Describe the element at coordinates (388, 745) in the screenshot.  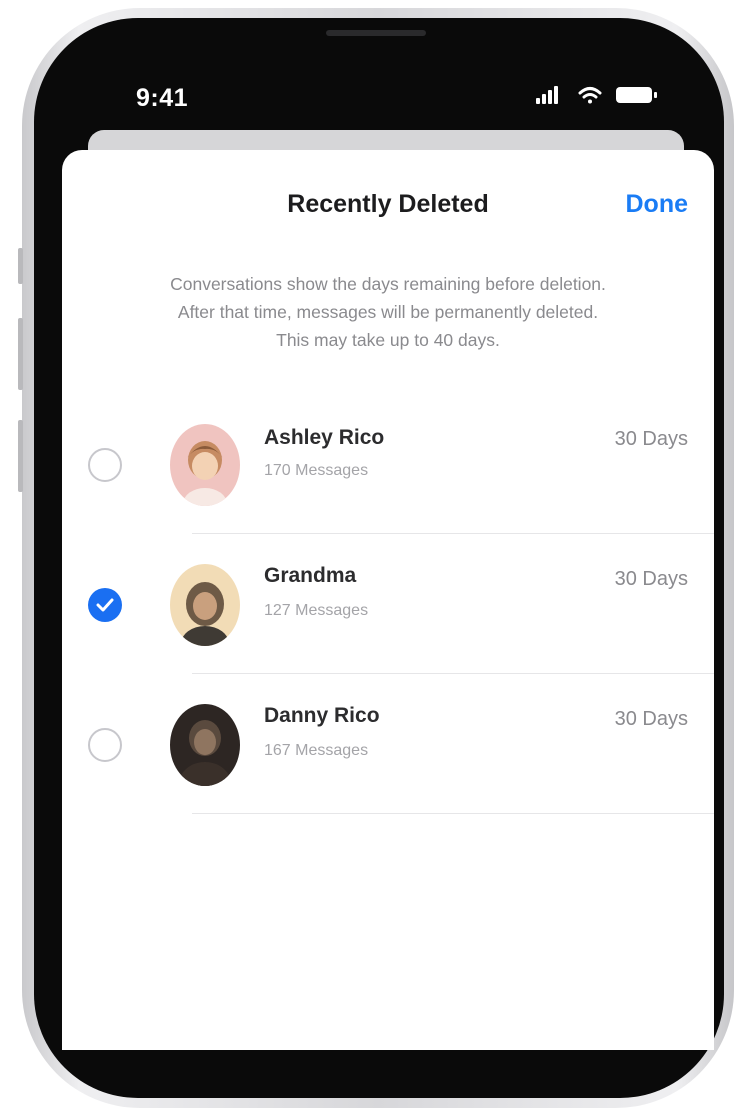
I see `conversation-row: Danny Rico 167 Messages 30 Days` at that location.